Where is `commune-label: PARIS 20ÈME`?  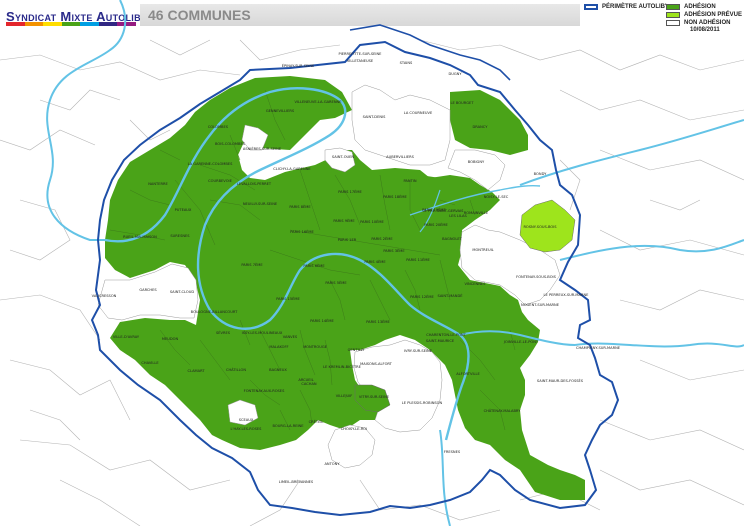 commune-label: PARIS 20ÈME is located at coordinates (436, 224).